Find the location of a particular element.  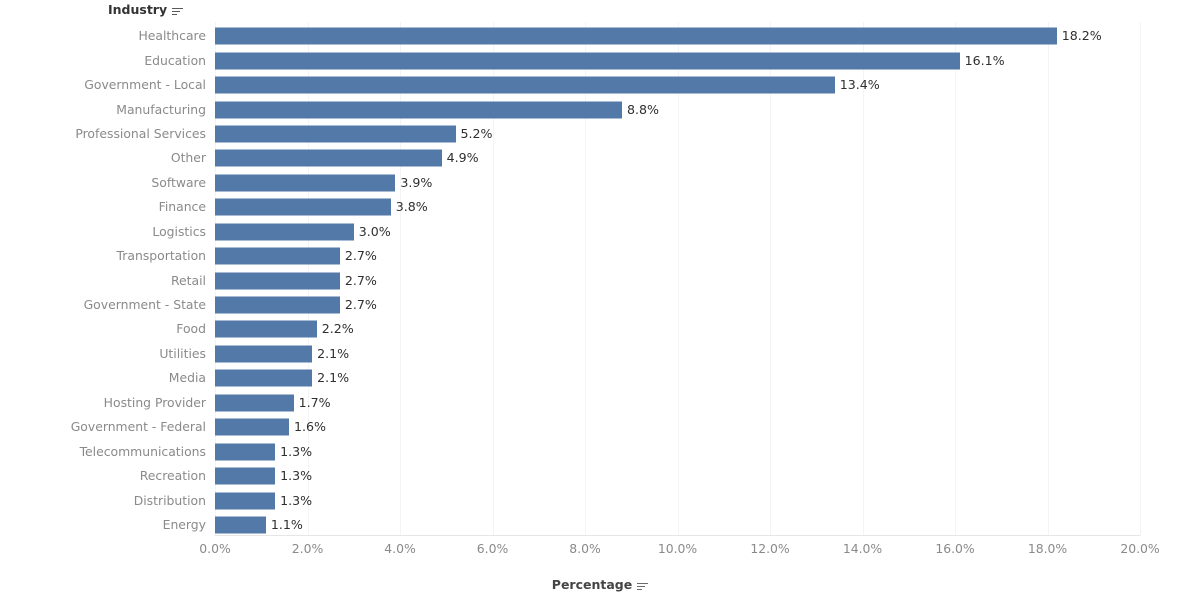

bar-value-label: 1.6% is located at coordinates (310, 427).